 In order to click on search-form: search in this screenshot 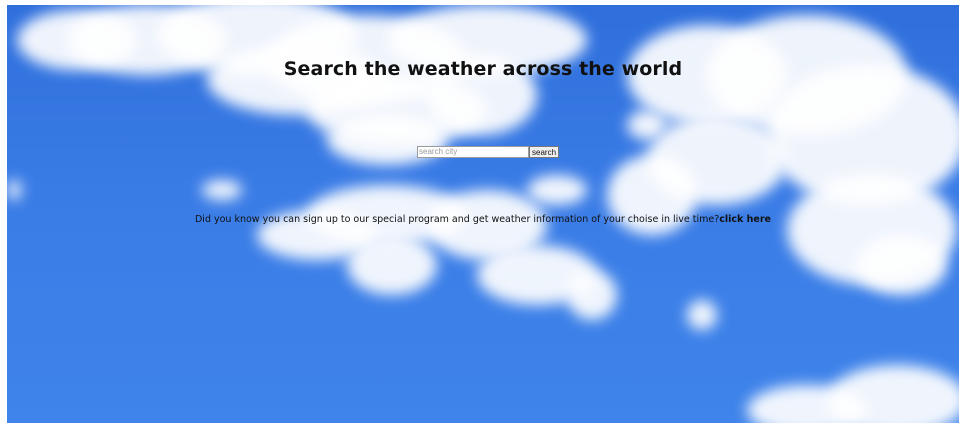, I will do `click(488, 152)`.